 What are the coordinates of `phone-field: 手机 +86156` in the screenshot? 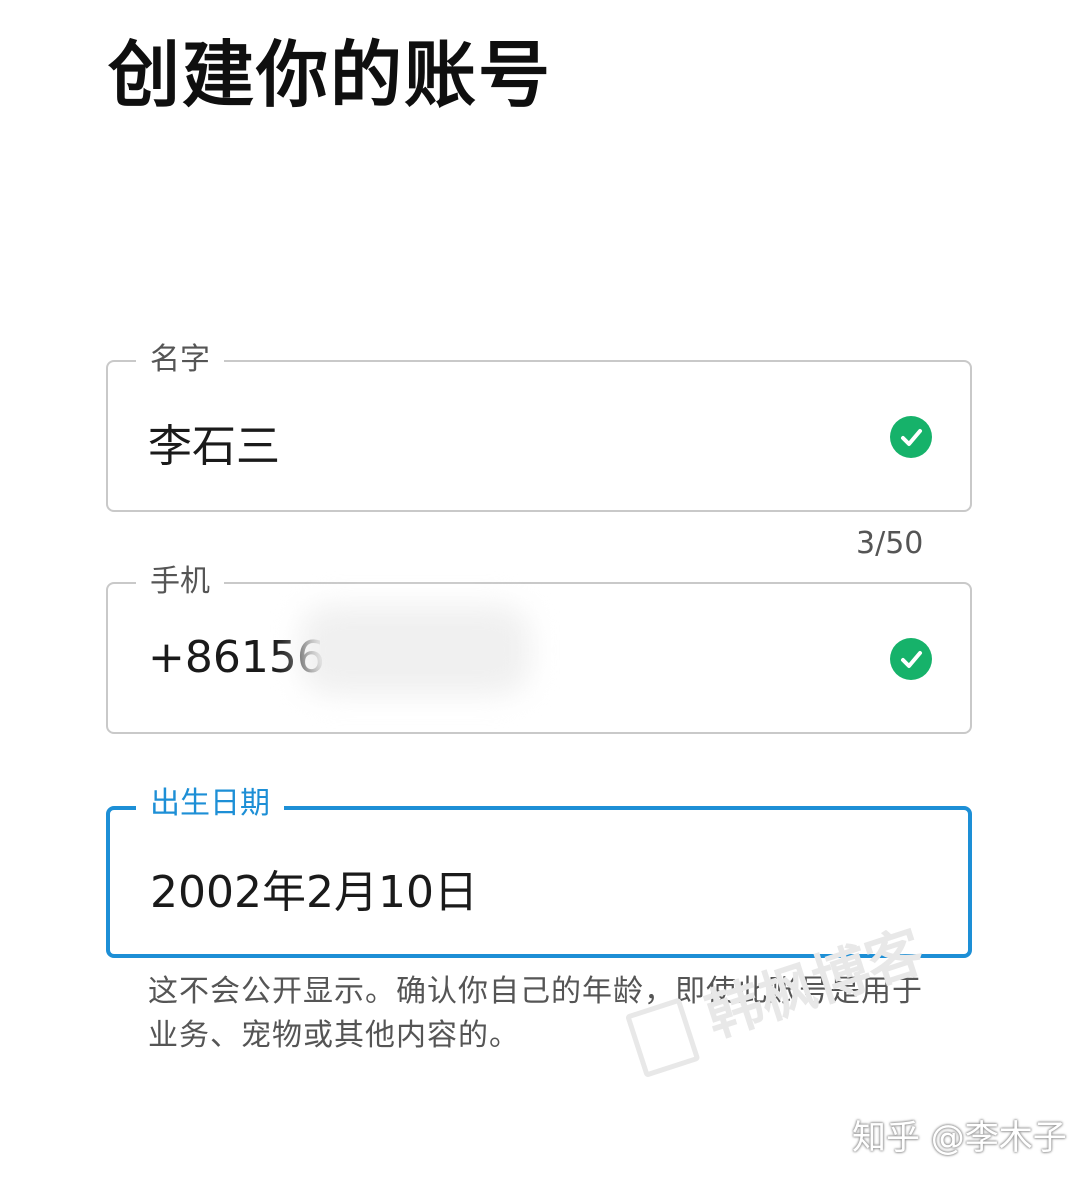 It's located at (539, 648).